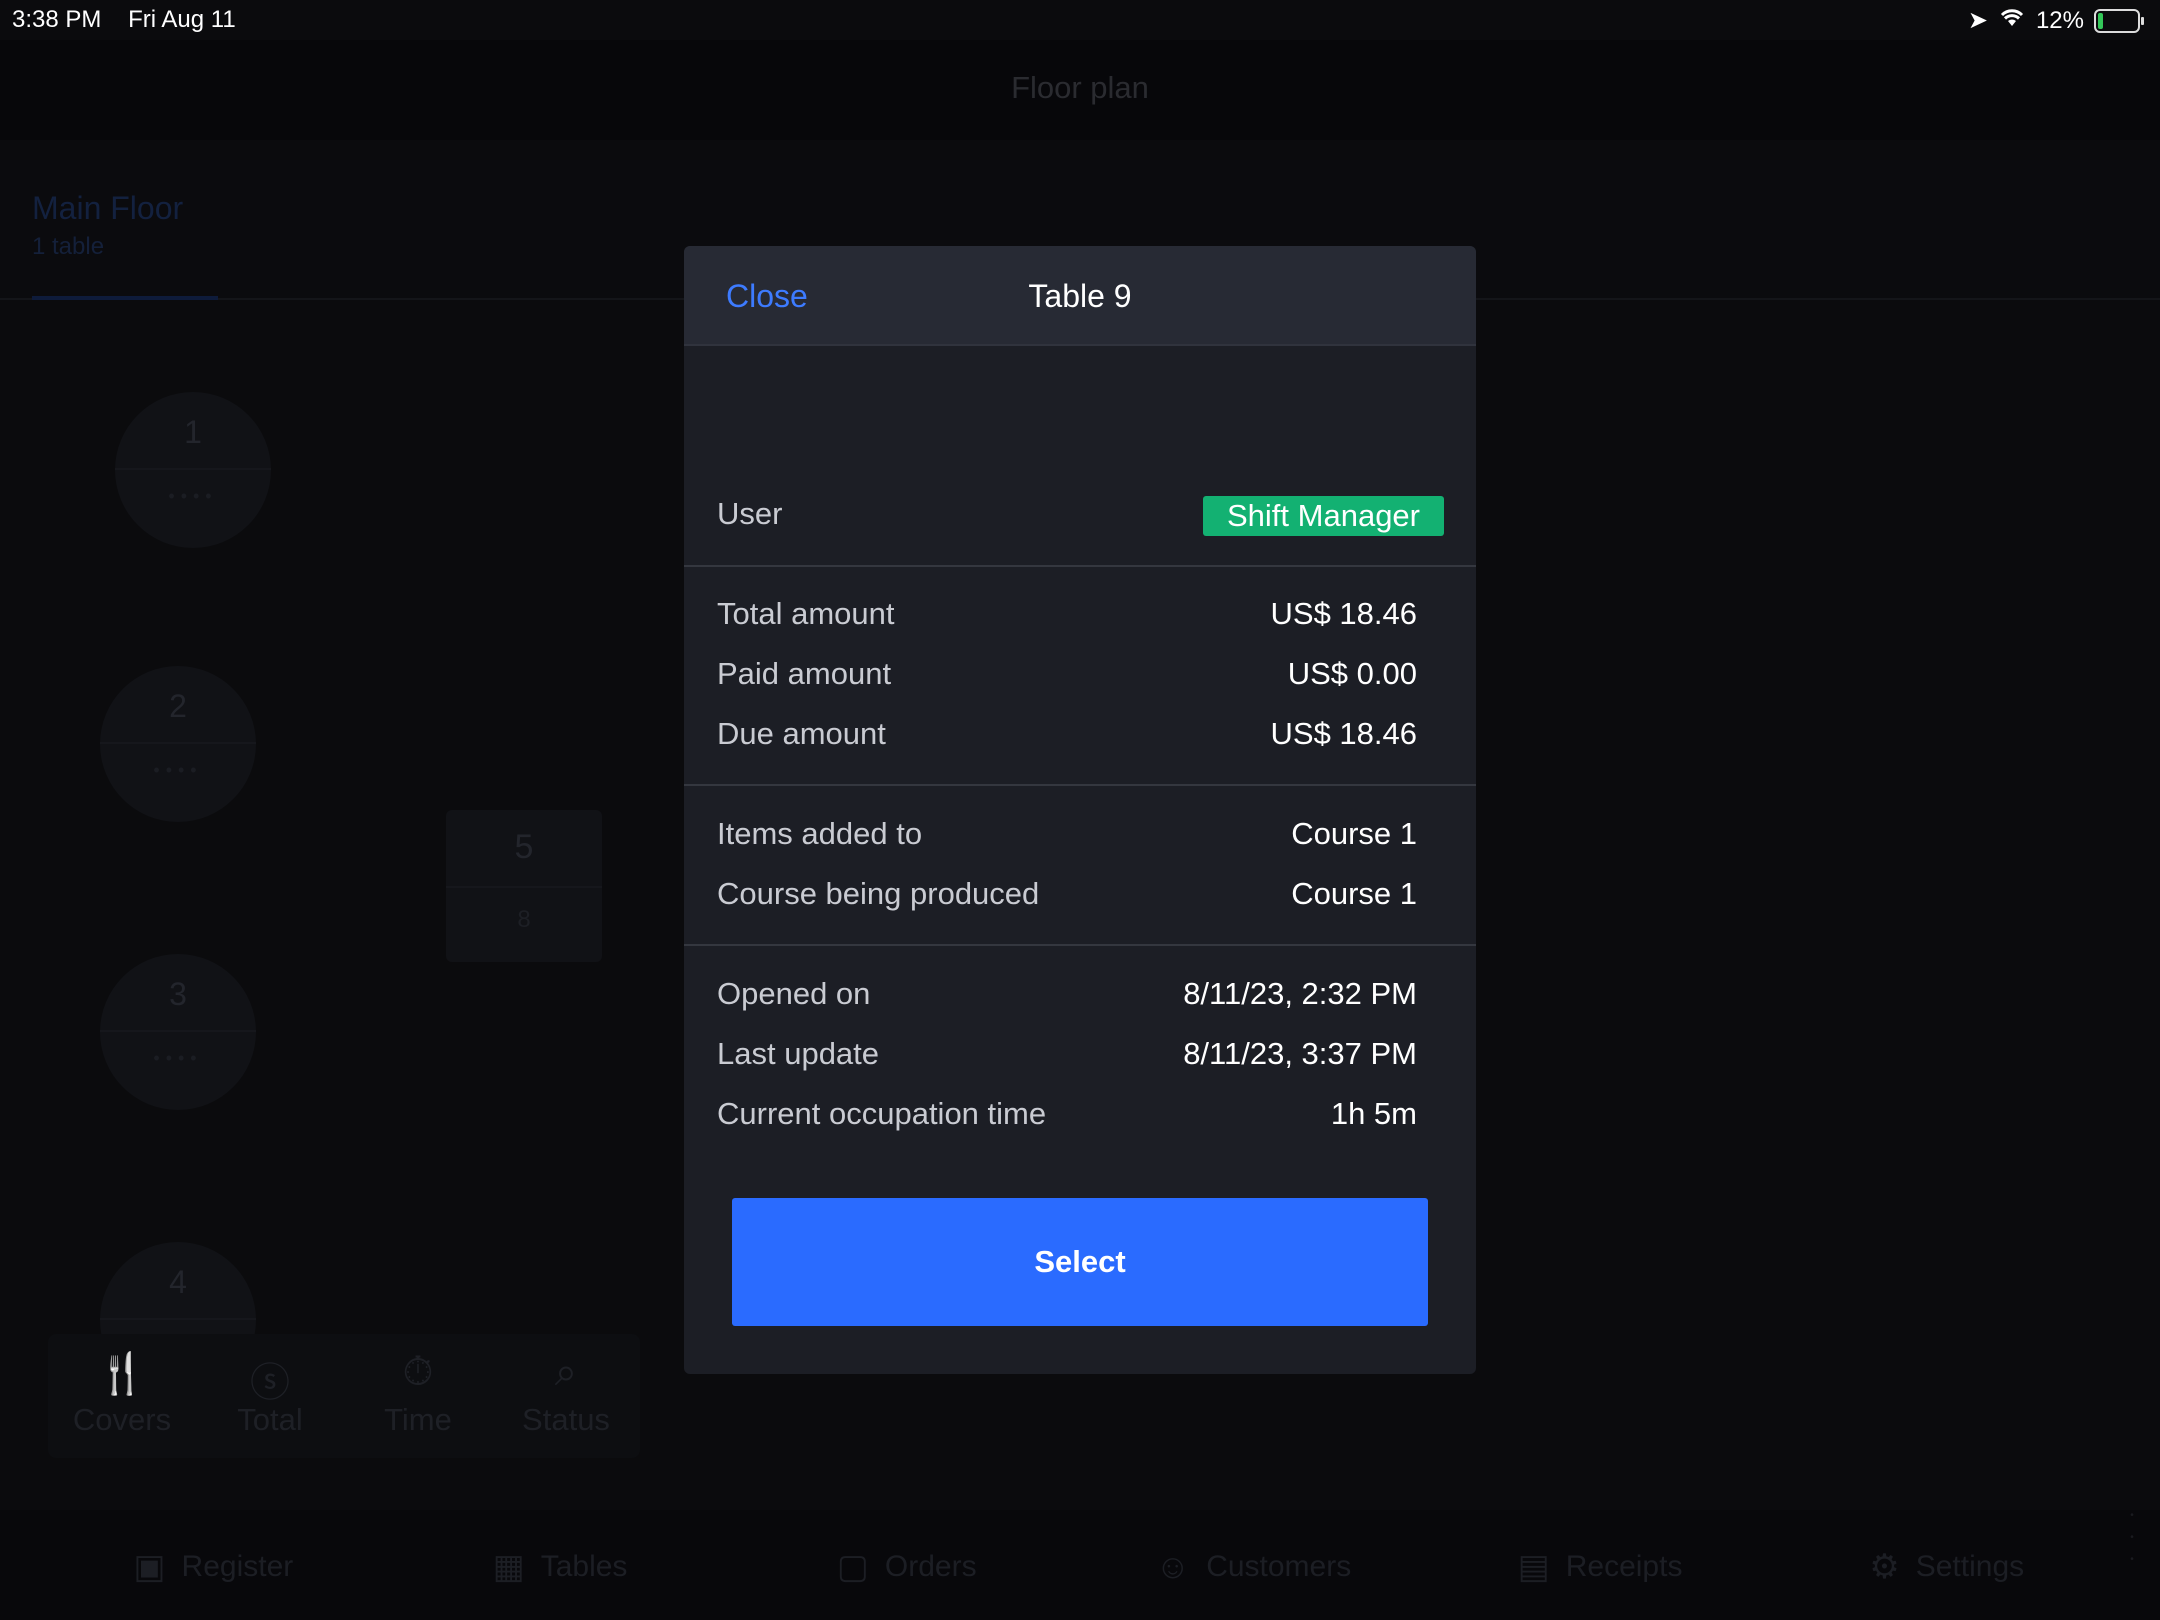  What do you see at coordinates (1352, 673) in the screenshot?
I see `row-value: US$ 0.00` at bounding box center [1352, 673].